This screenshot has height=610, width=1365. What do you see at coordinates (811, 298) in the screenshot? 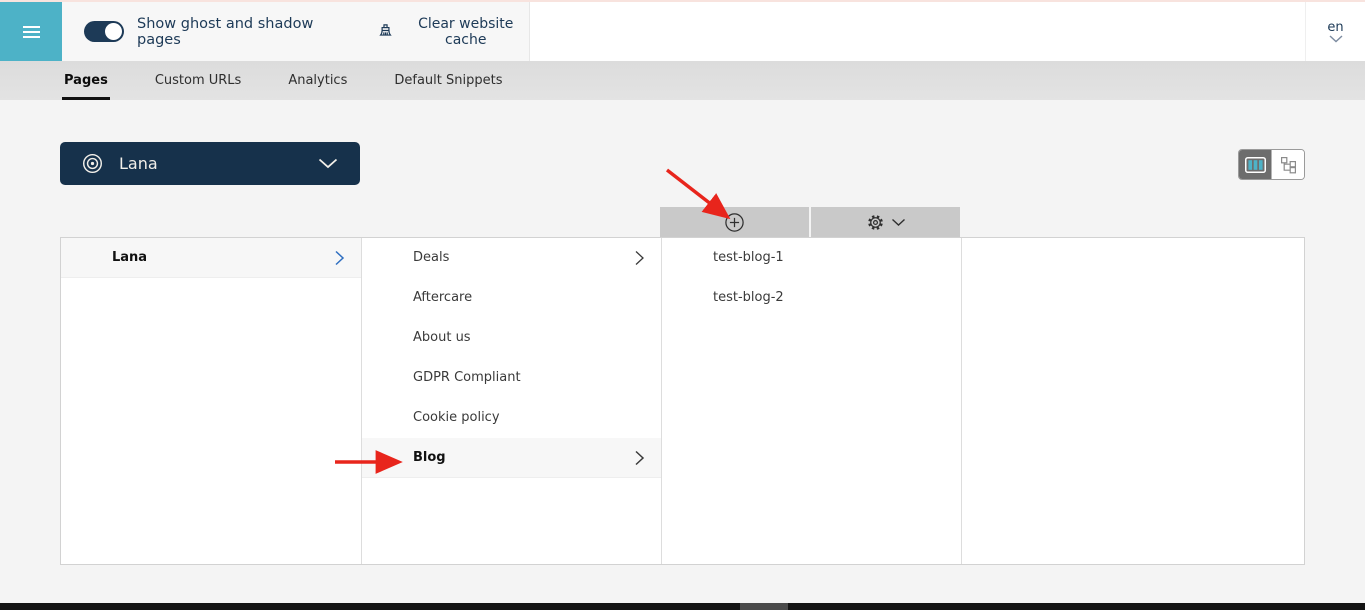
I see `page-item-test-blog-2: test-blog-2` at bounding box center [811, 298].